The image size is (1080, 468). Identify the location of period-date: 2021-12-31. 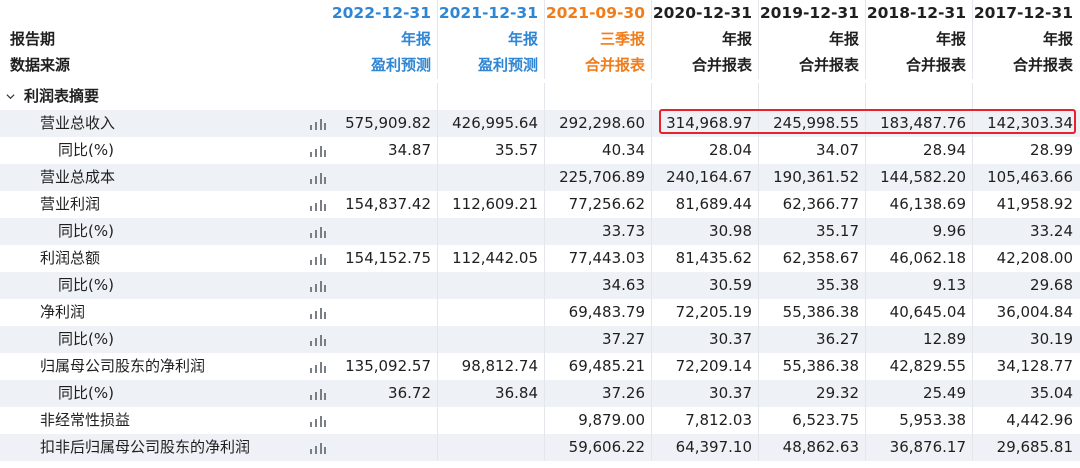
(490, 13).